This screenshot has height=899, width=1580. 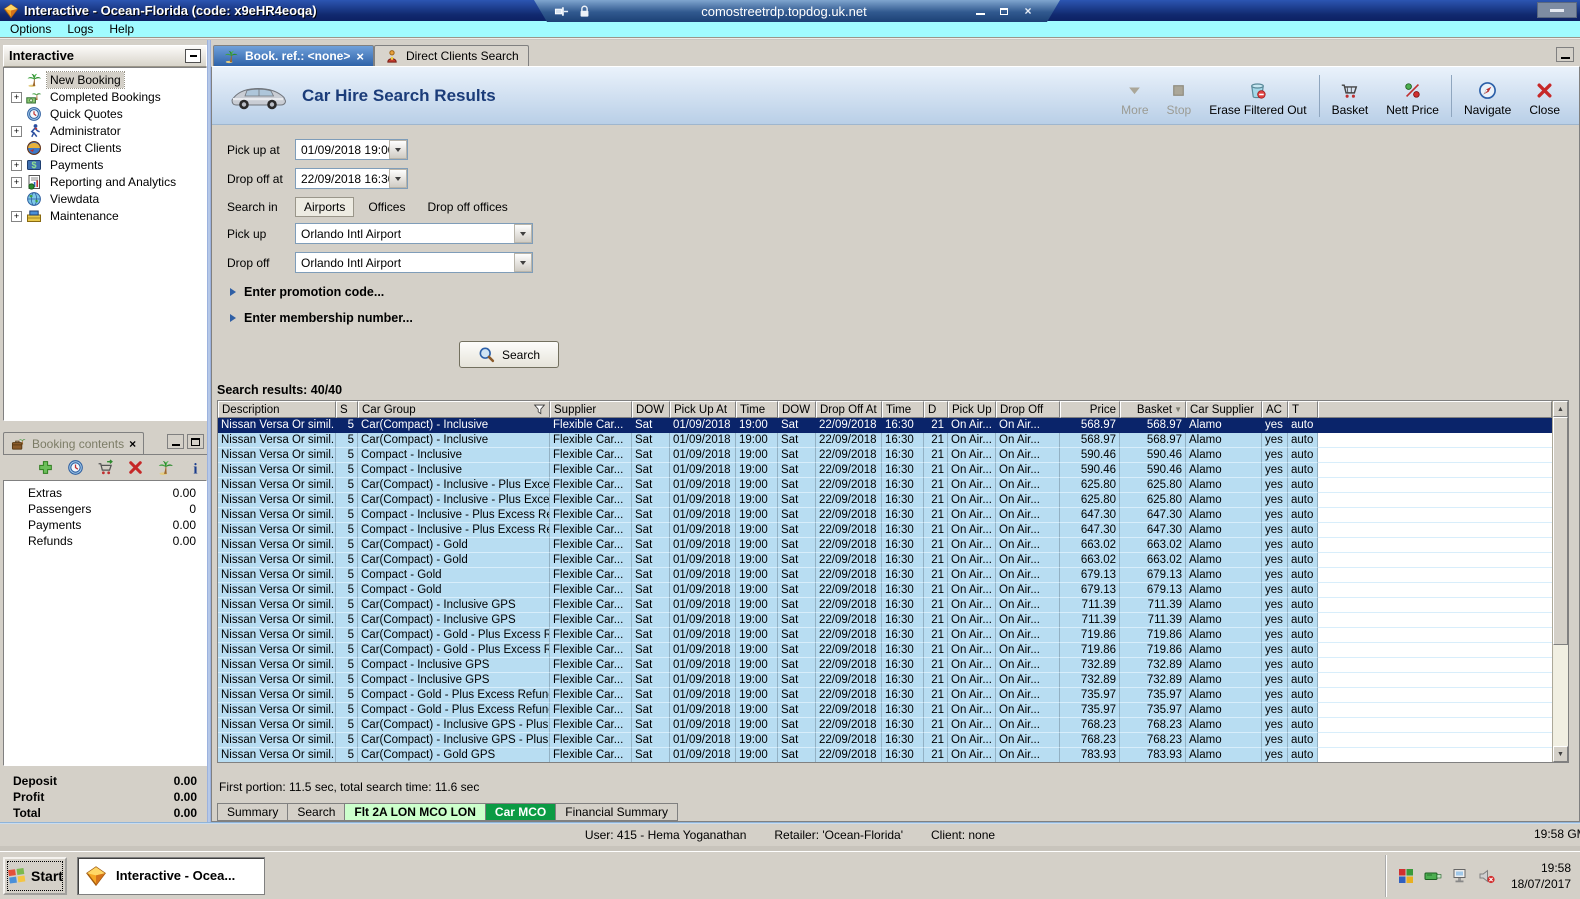 What do you see at coordinates (105, 114) in the screenshot?
I see `sidebar-item-quick-quotes: Quick Quotes` at bounding box center [105, 114].